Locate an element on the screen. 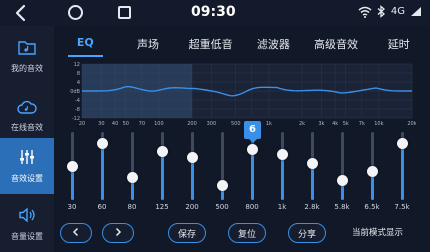 This screenshot has width=430, height=252. tab-advanced-effects: 高级音效 is located at coordinates (336, 43).